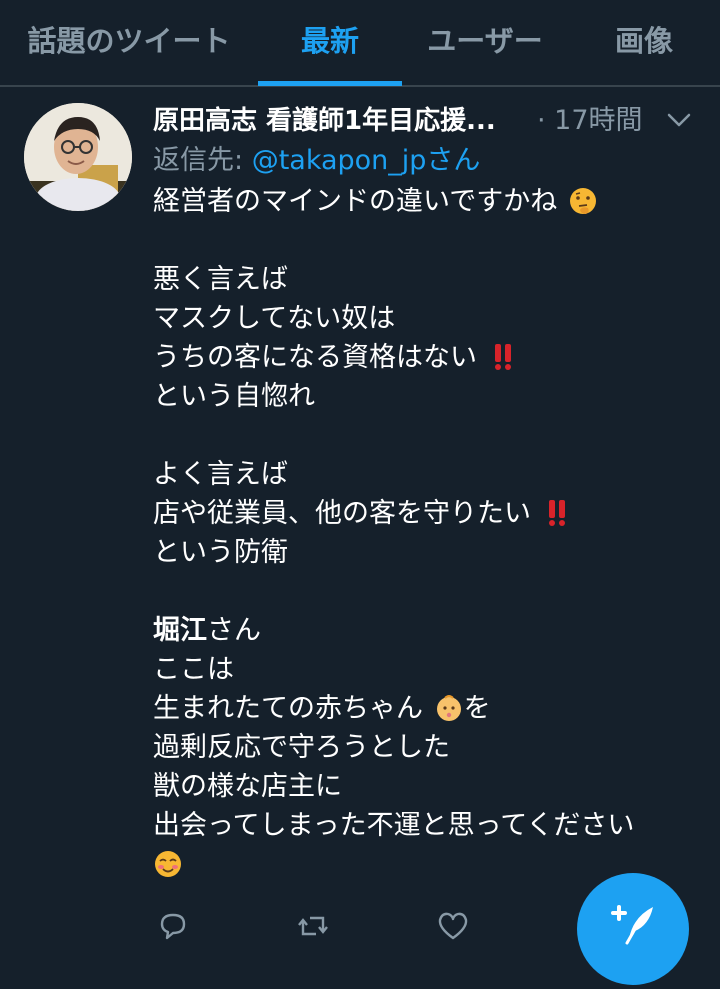 This screenshot has width=720, height=989. I want to click on tab-latest: 最新, so click(330, 42).